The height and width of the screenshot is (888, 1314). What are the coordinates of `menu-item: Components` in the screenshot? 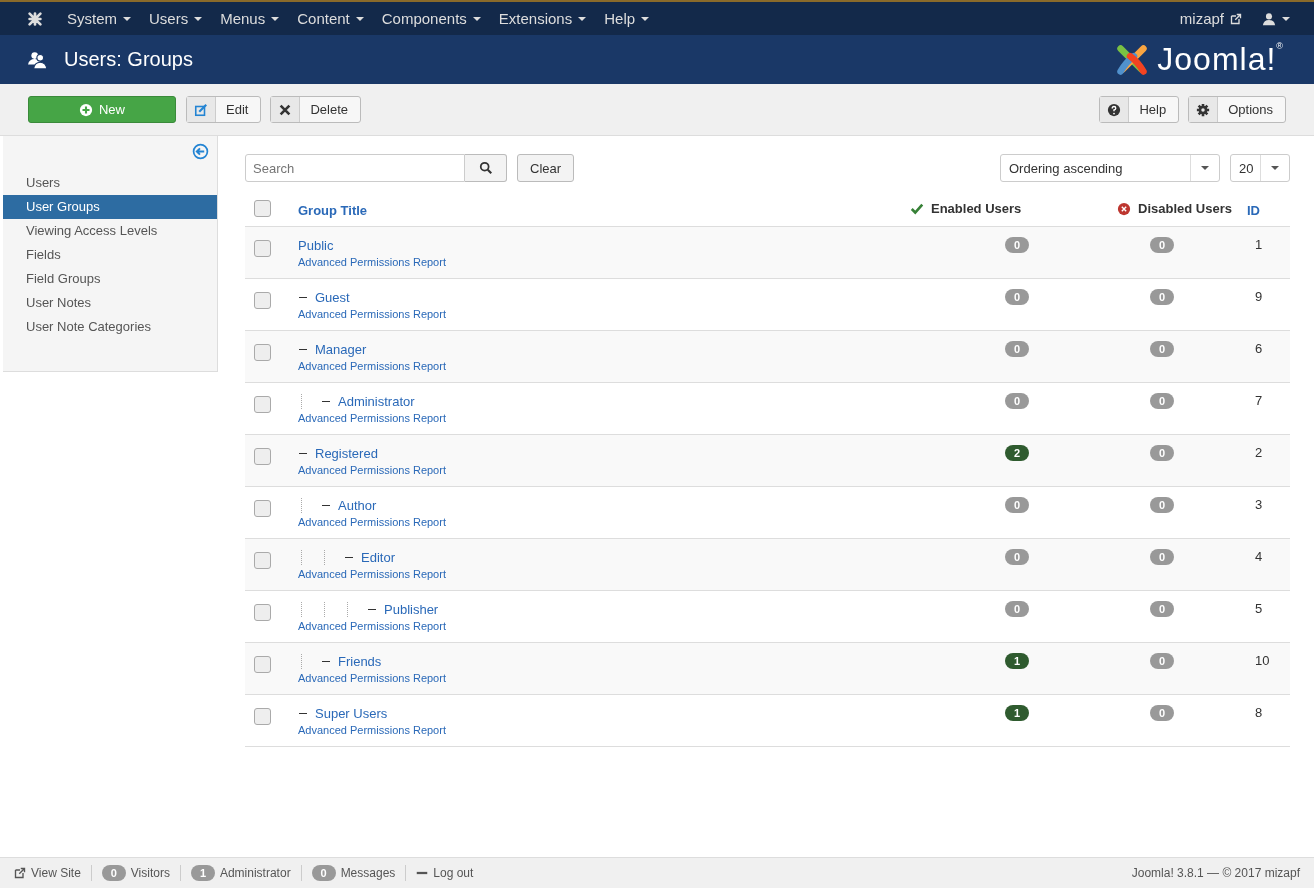 It's located at (431, 18).